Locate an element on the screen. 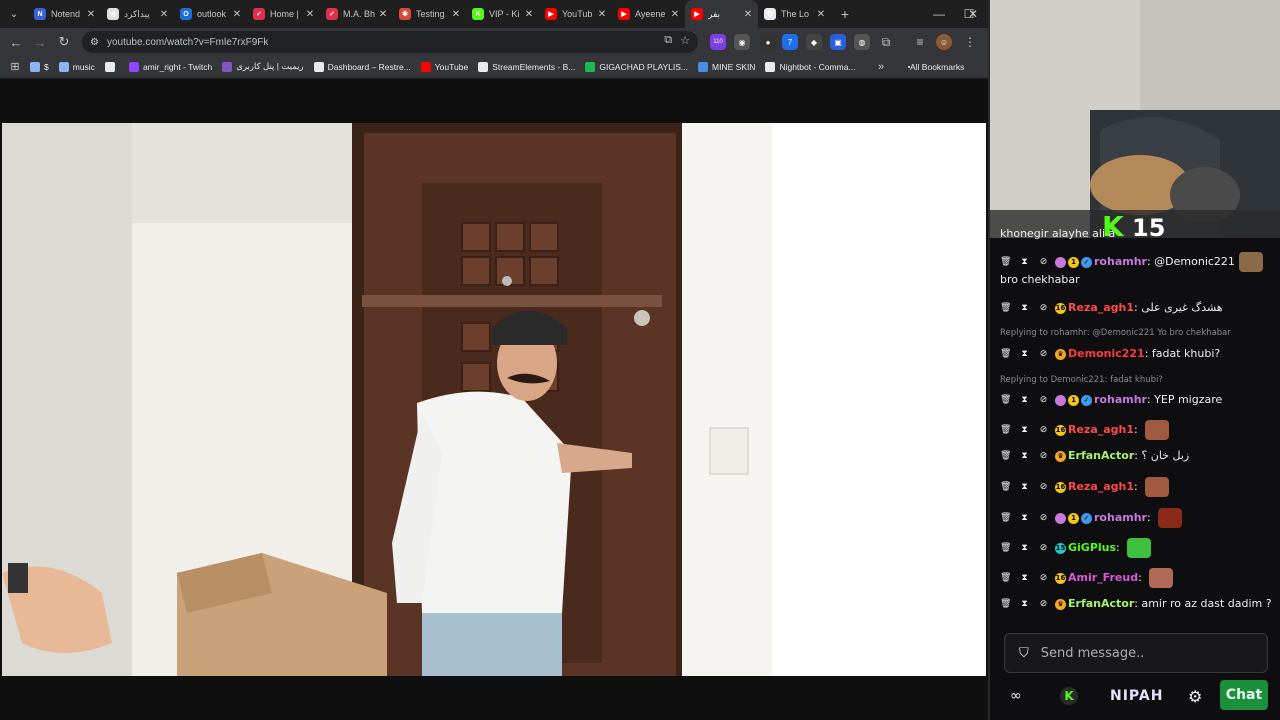  browser-tab: K VIP - Ki ✕ is located at coordinates (502, 14).